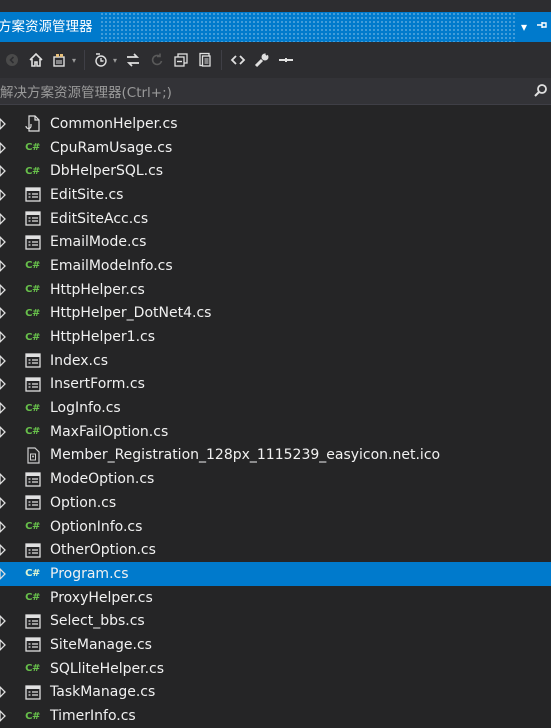 This screenshot has width=551, height=728. I want to click on top-strip, so click(275, 6).